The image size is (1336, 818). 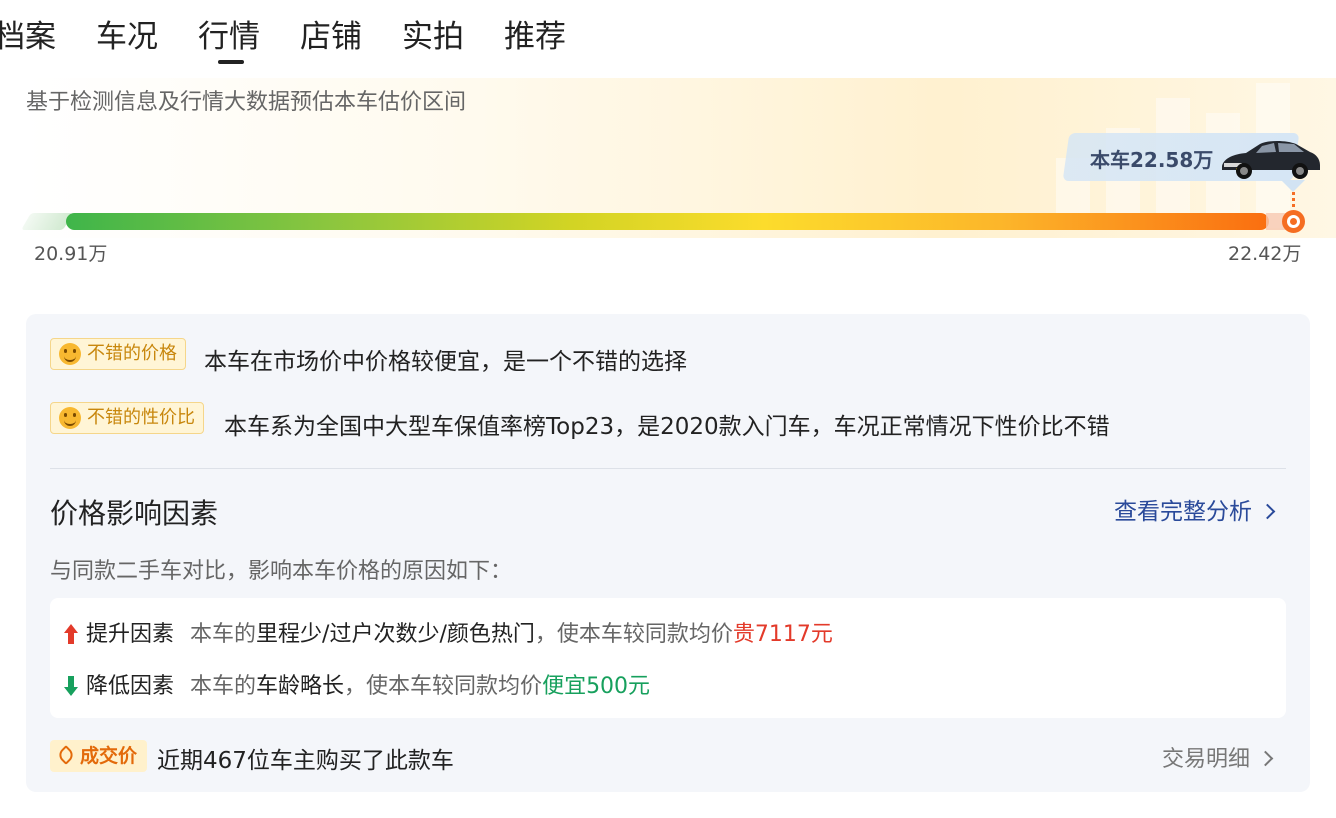 What do you see at coordinates (445, 362) in the screenshot?
I see `badge-good-price-text: 本车在市场价中价格较便宜，是一个不错的选择` at bounding box center [445, 362].